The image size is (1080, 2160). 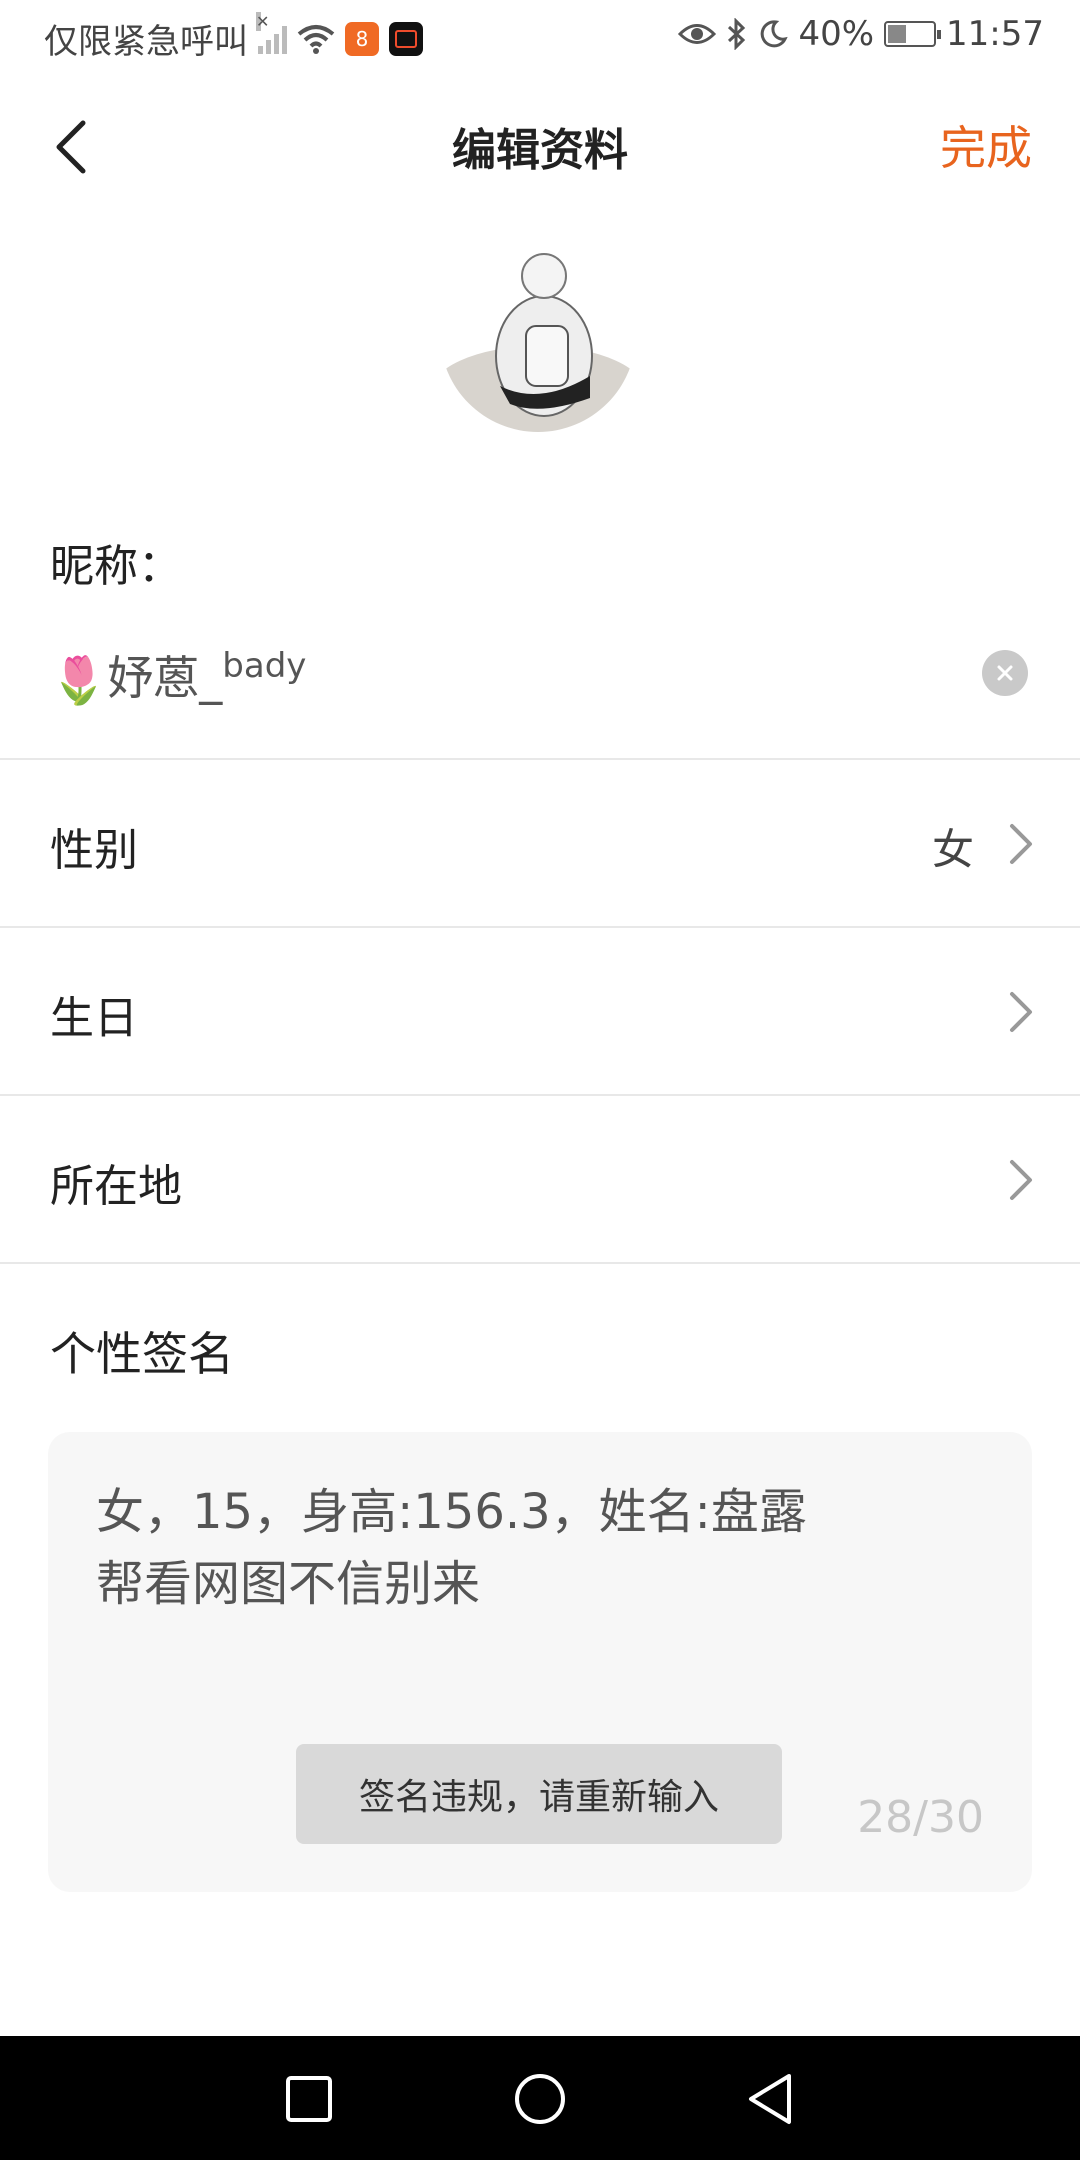 What do you see at coordinates (526, 1548) in the screenshot?
I see `signature-text: 女，15，身高:156.3，姓名:盘露 帮看网图不信别来` at bounding box center [526, 1548].